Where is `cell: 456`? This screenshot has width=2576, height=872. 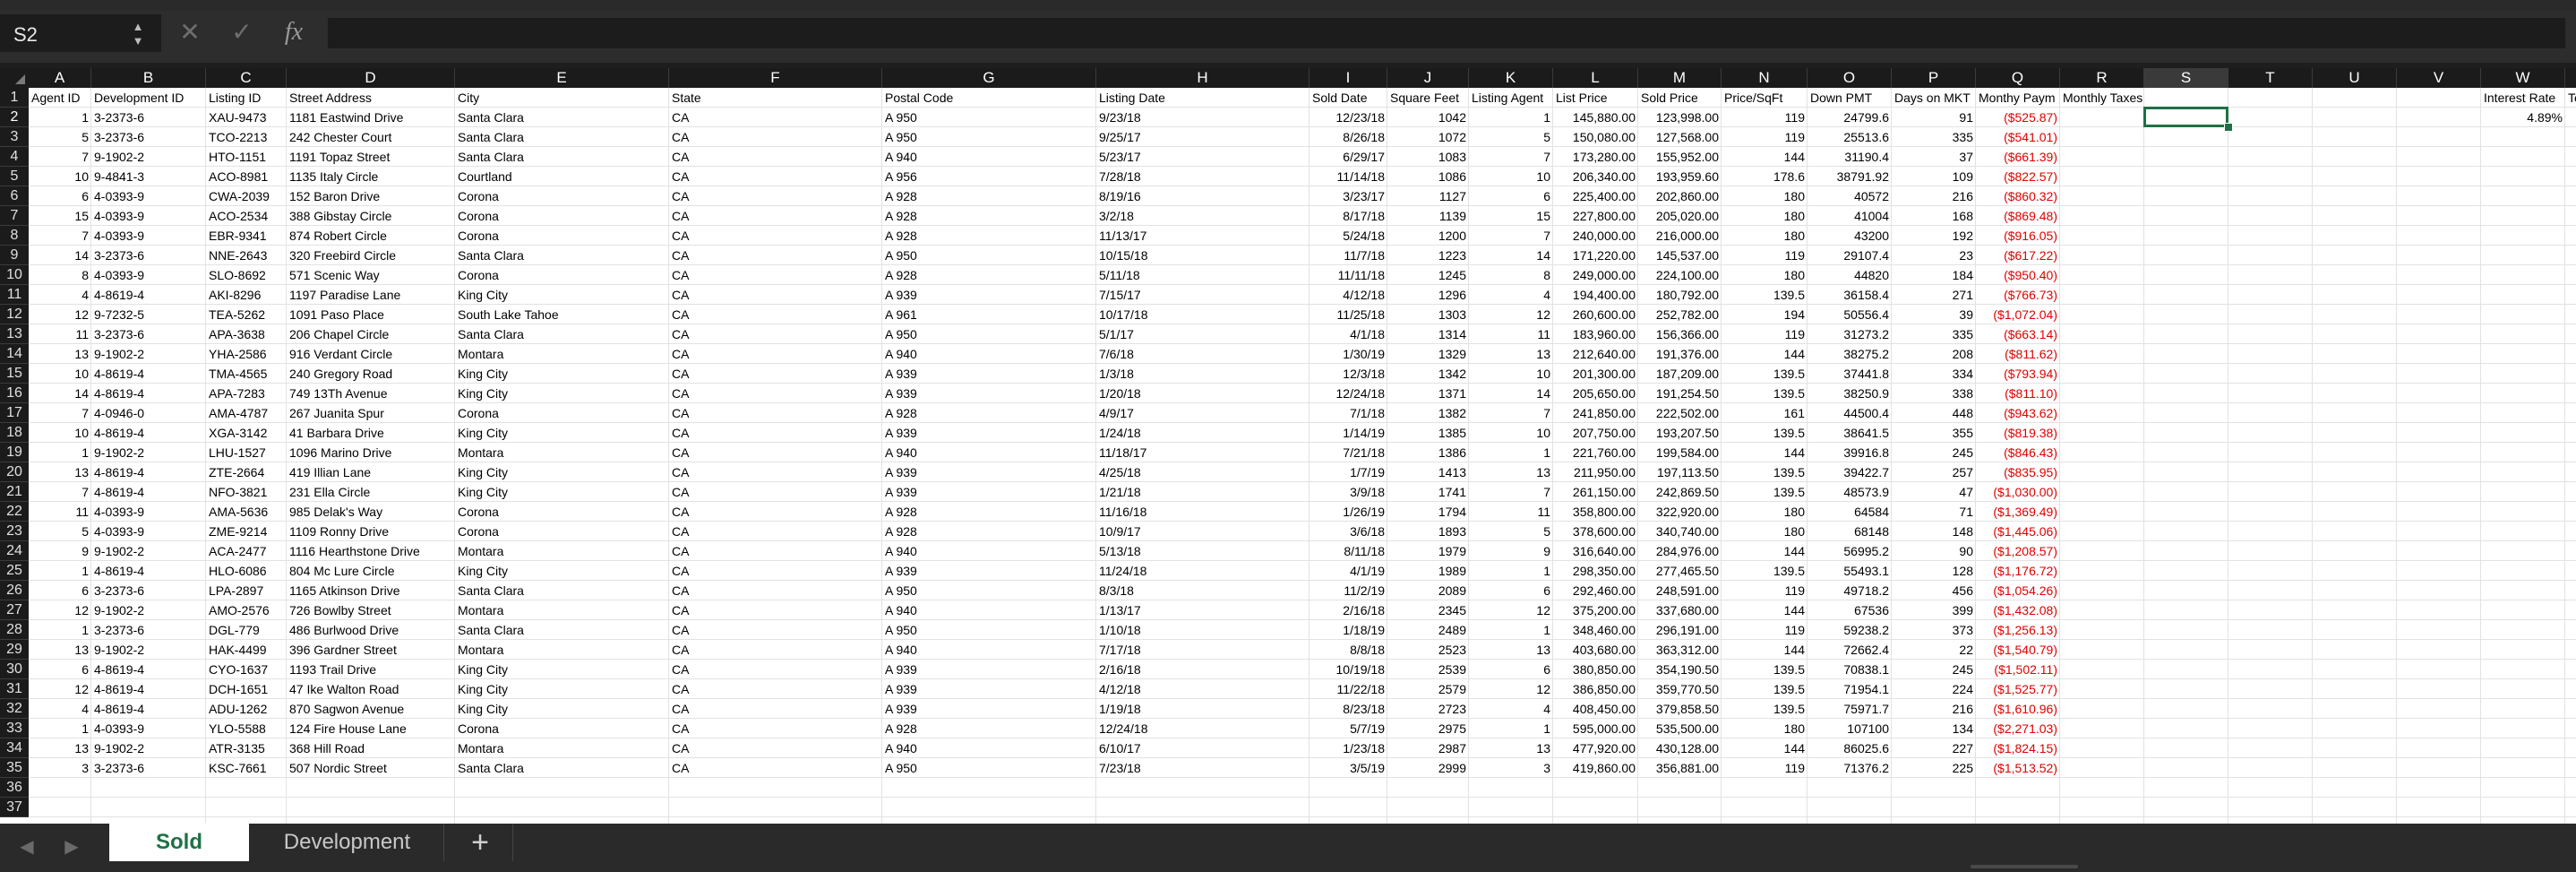 cell: 456 is located at coordinates (1934, 590).